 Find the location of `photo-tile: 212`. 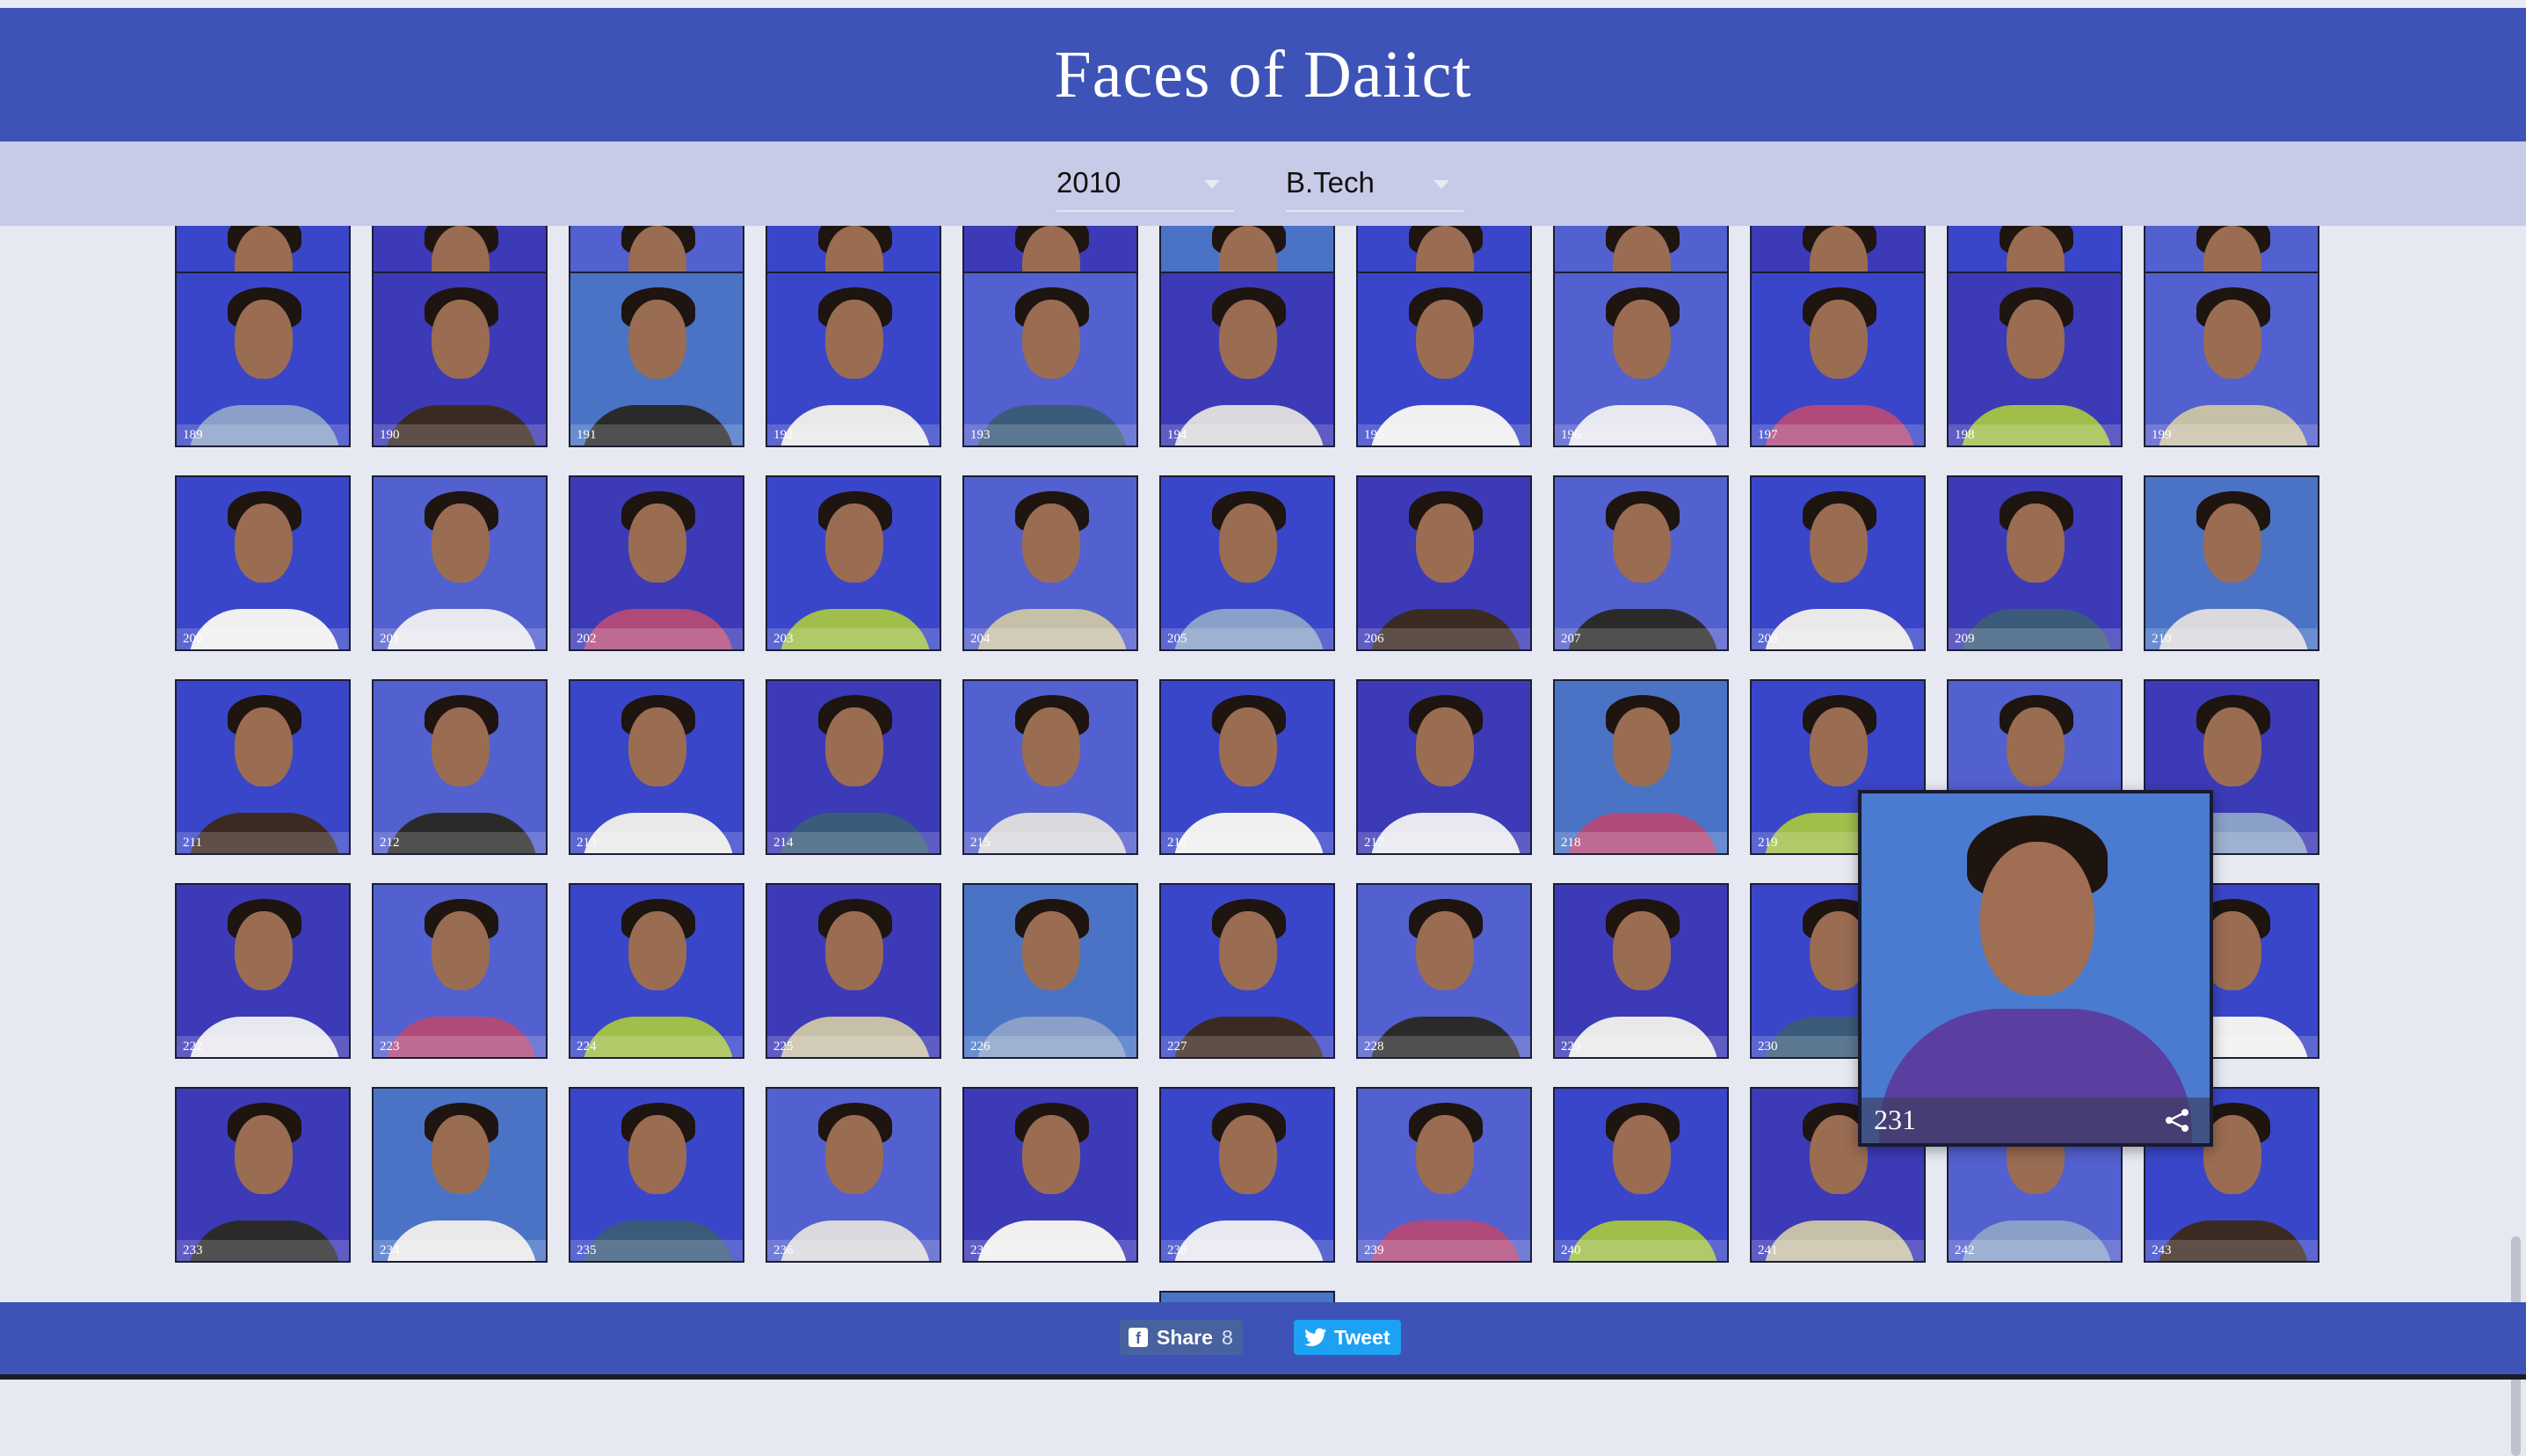

photo-tile: 212 is located at coordinates (460, 767).